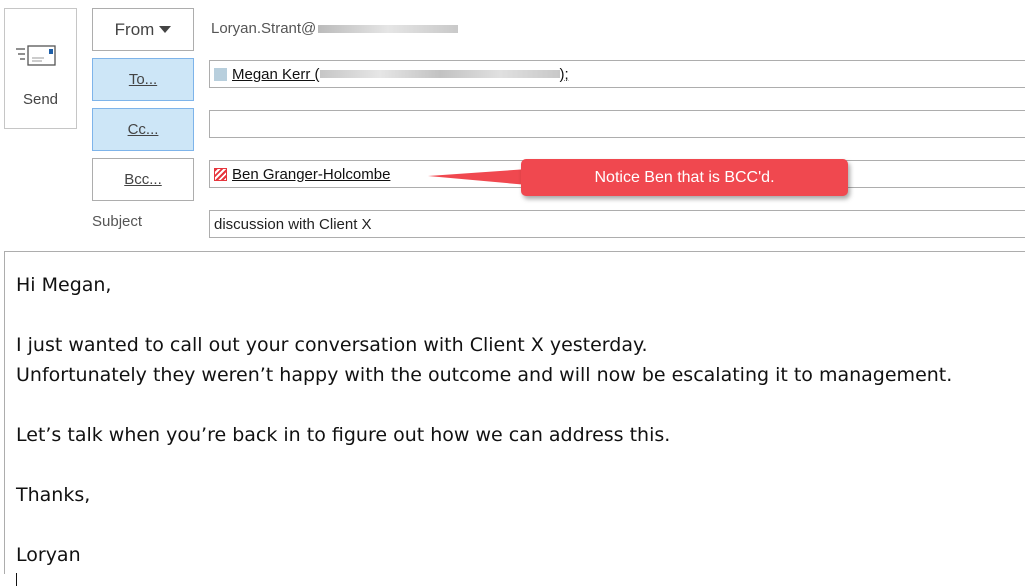 The width and height of the screenshot is (1025, 586). I want to click on send-button: Send, so click(40, 68).